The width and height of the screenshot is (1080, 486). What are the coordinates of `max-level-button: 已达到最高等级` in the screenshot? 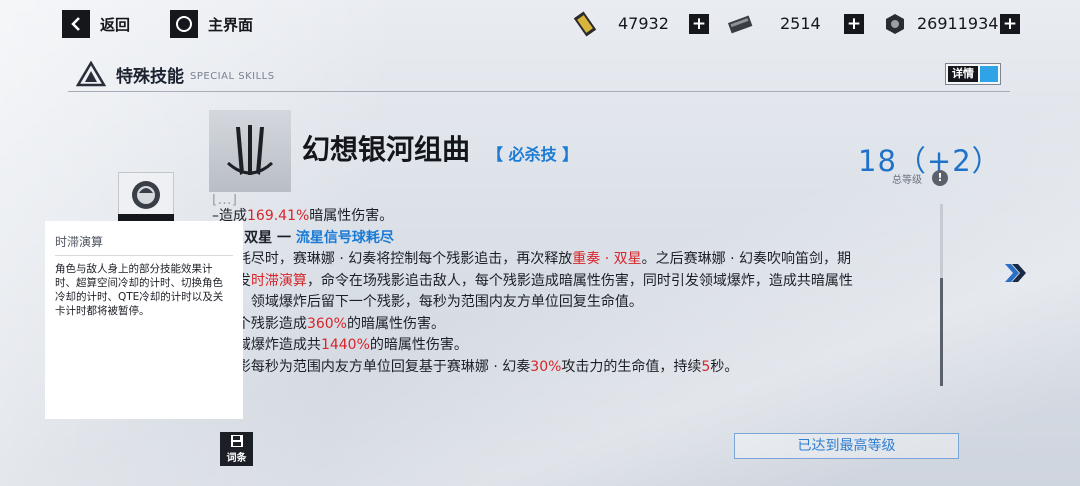 It's located at (846, 446).